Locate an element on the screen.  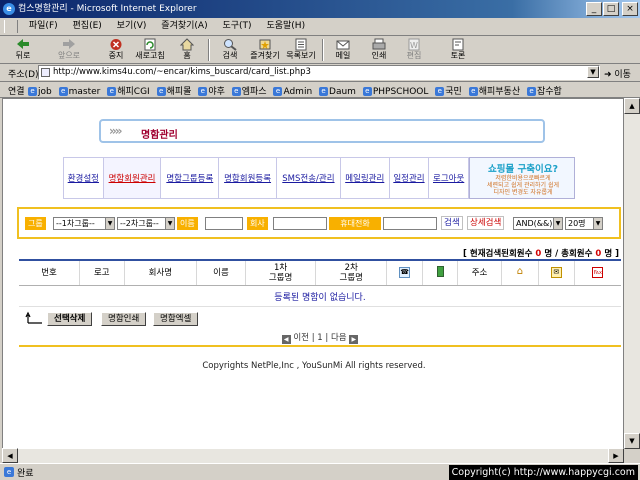
home-label: 홈 is located at coordinates (187, 55).